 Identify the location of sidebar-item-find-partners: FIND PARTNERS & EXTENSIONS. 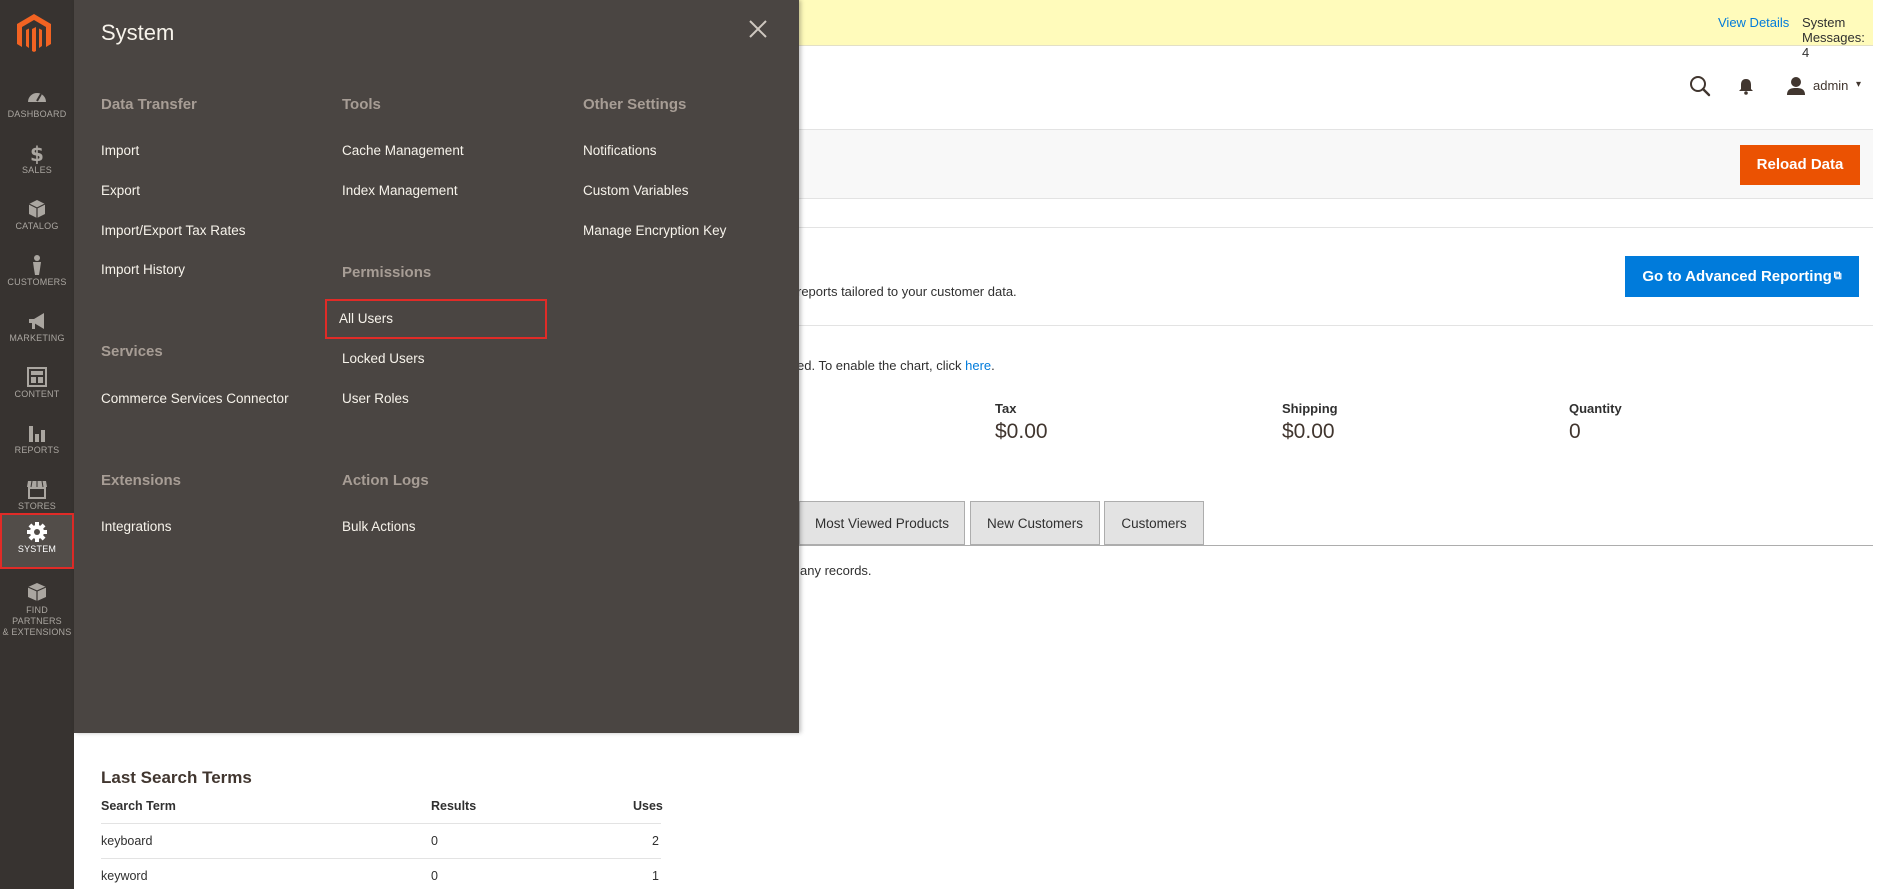
(37, 605).